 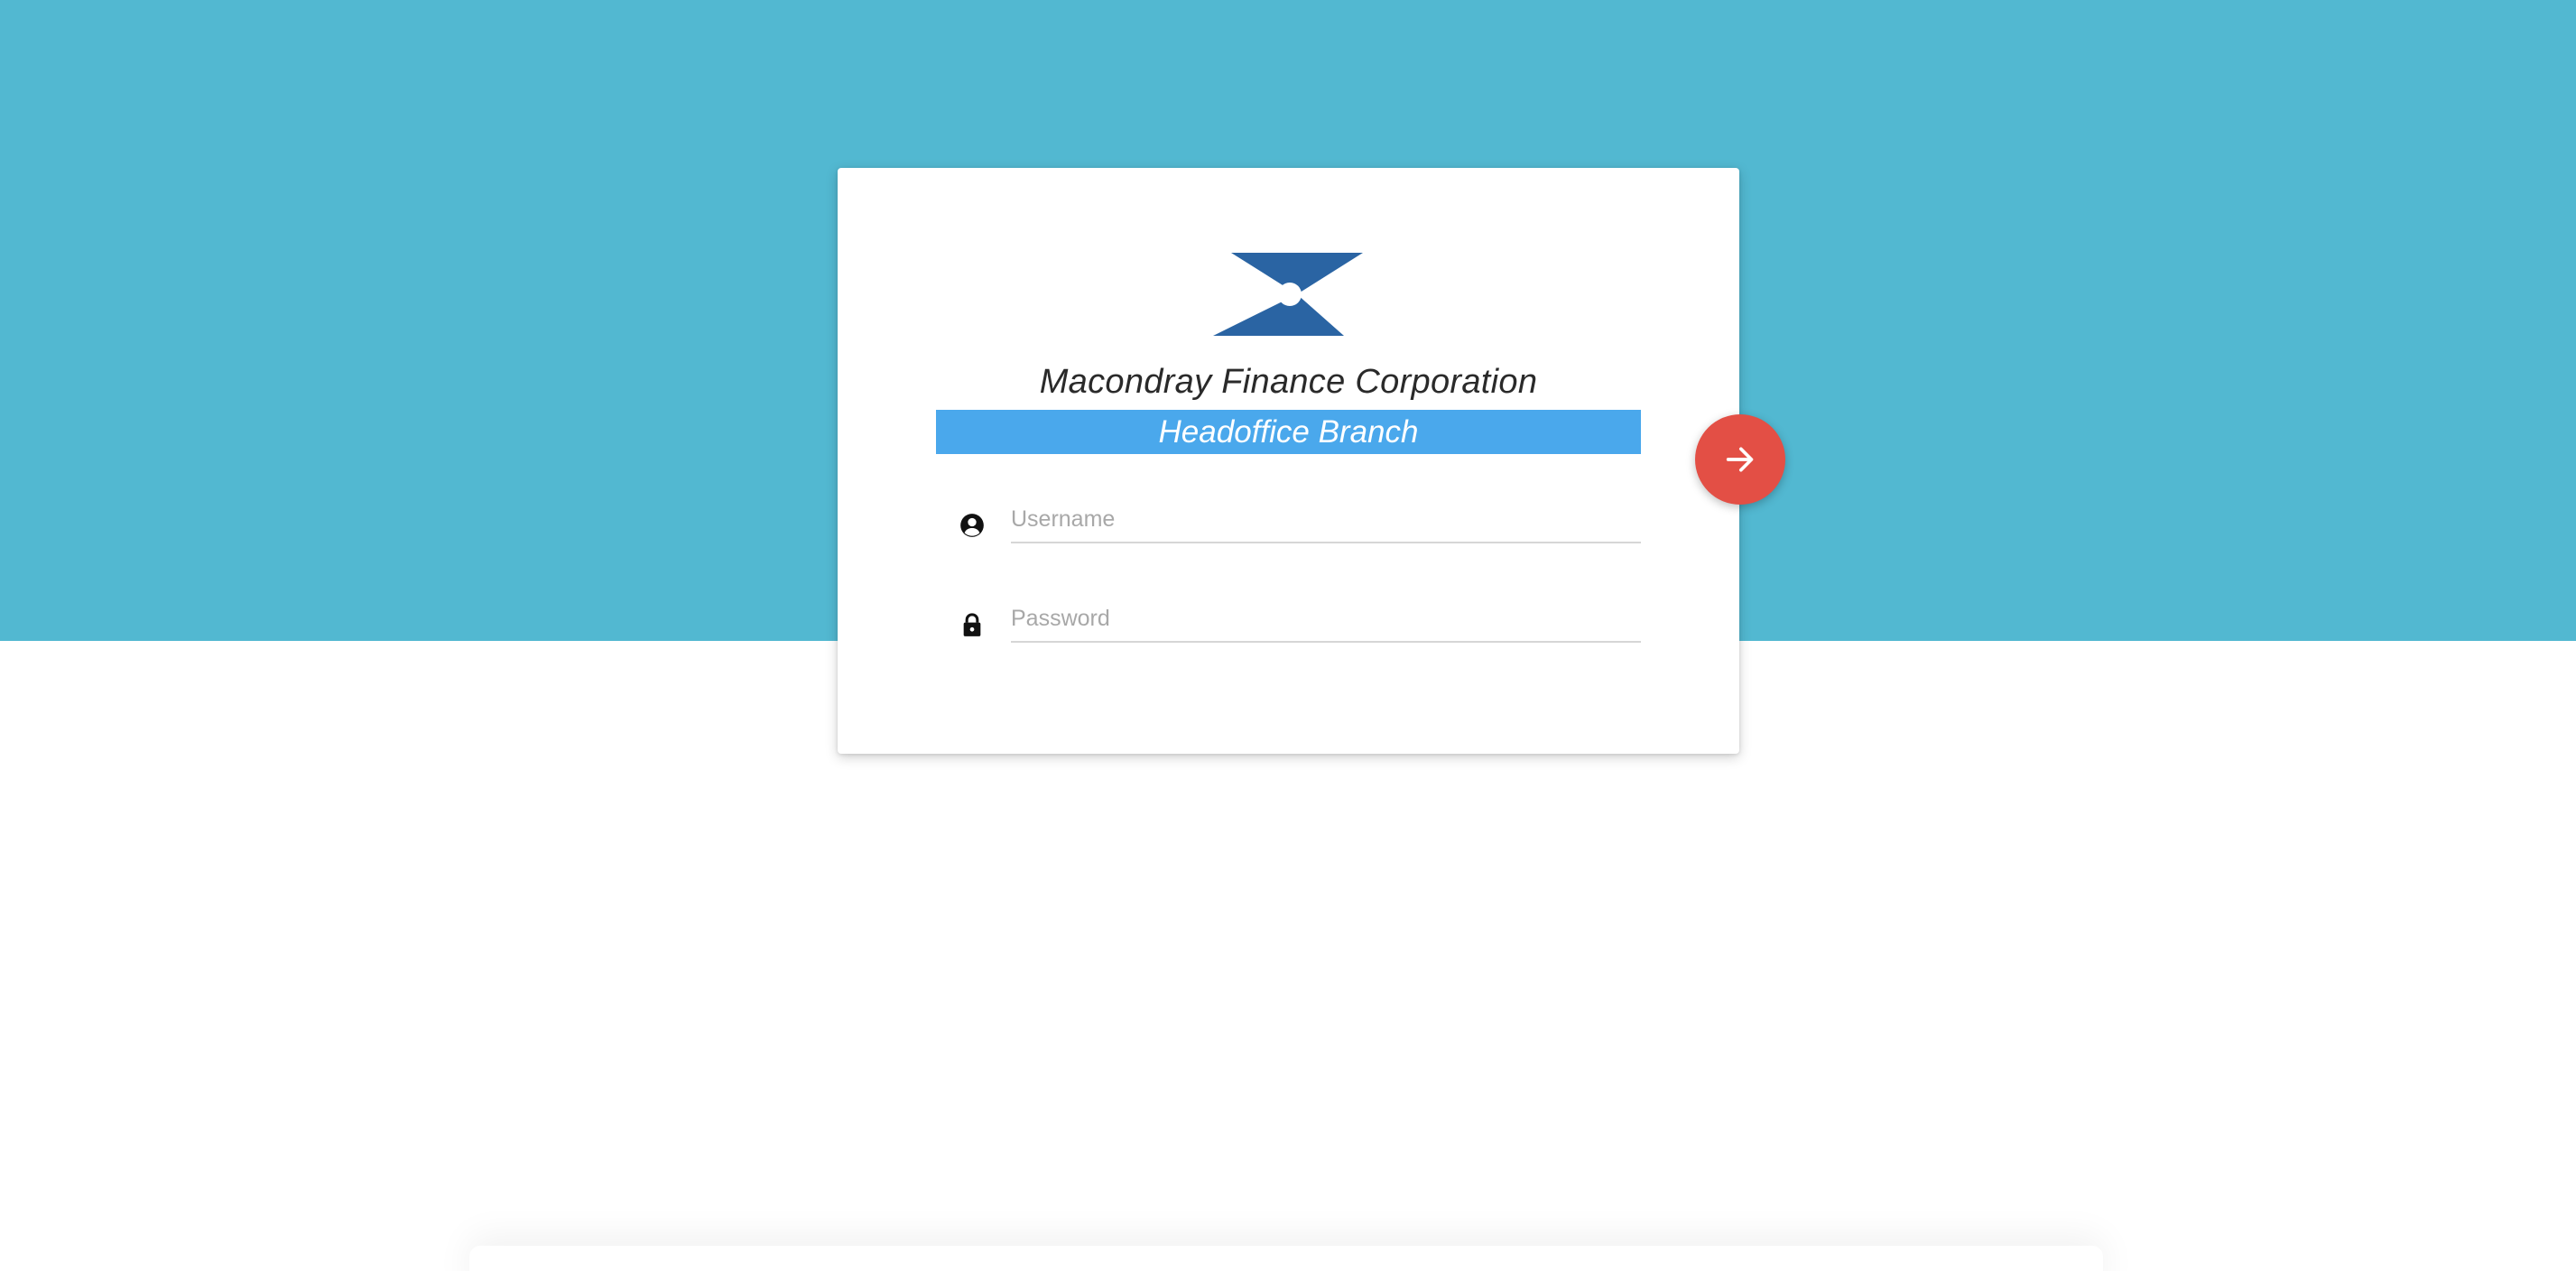 What do you see at coordinates (1326, 519) in the screenshot?
I see `username-input` at bounding box center [1326, 519].